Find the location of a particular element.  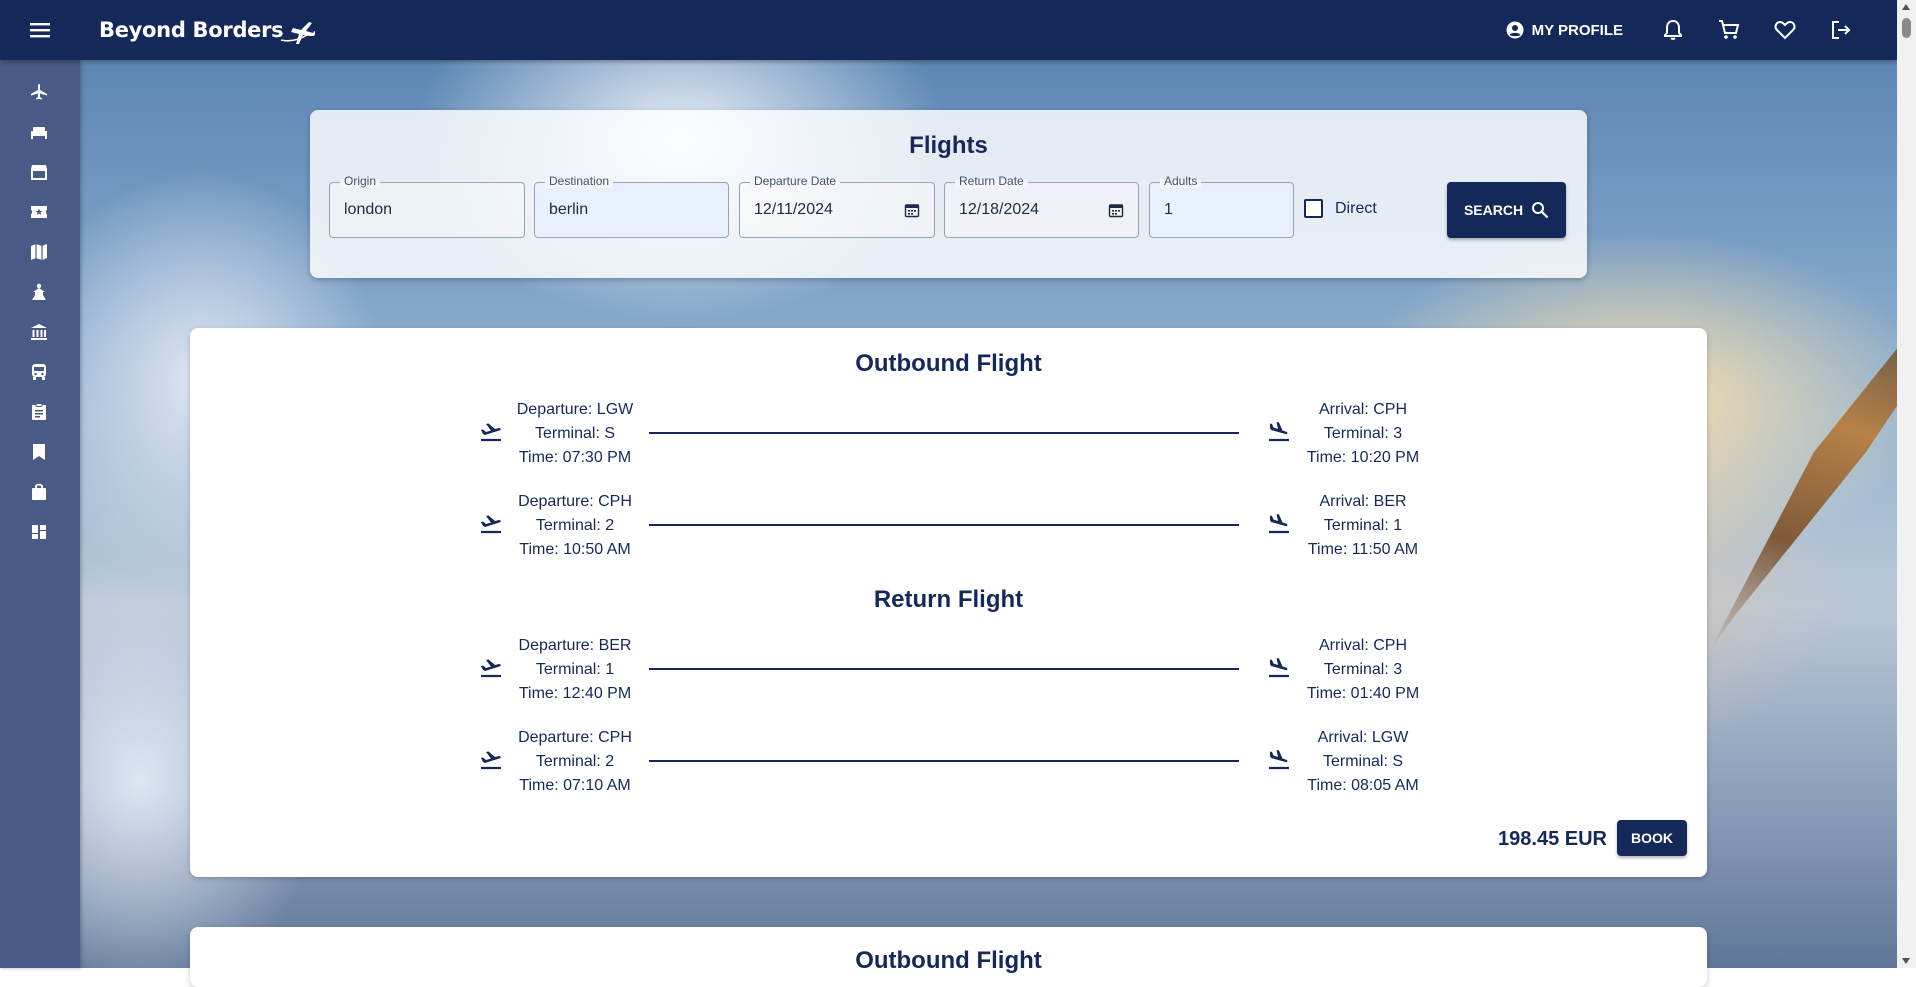

map-icon is located at coordinates (39, 252).